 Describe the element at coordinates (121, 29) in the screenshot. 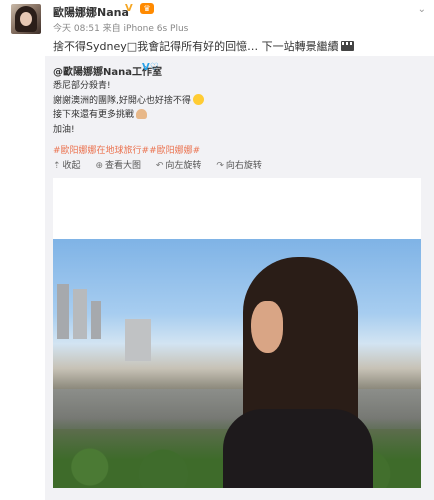

I see `post-meta: 今天 08:51 来自 iPhone 6s Plus` at that location.